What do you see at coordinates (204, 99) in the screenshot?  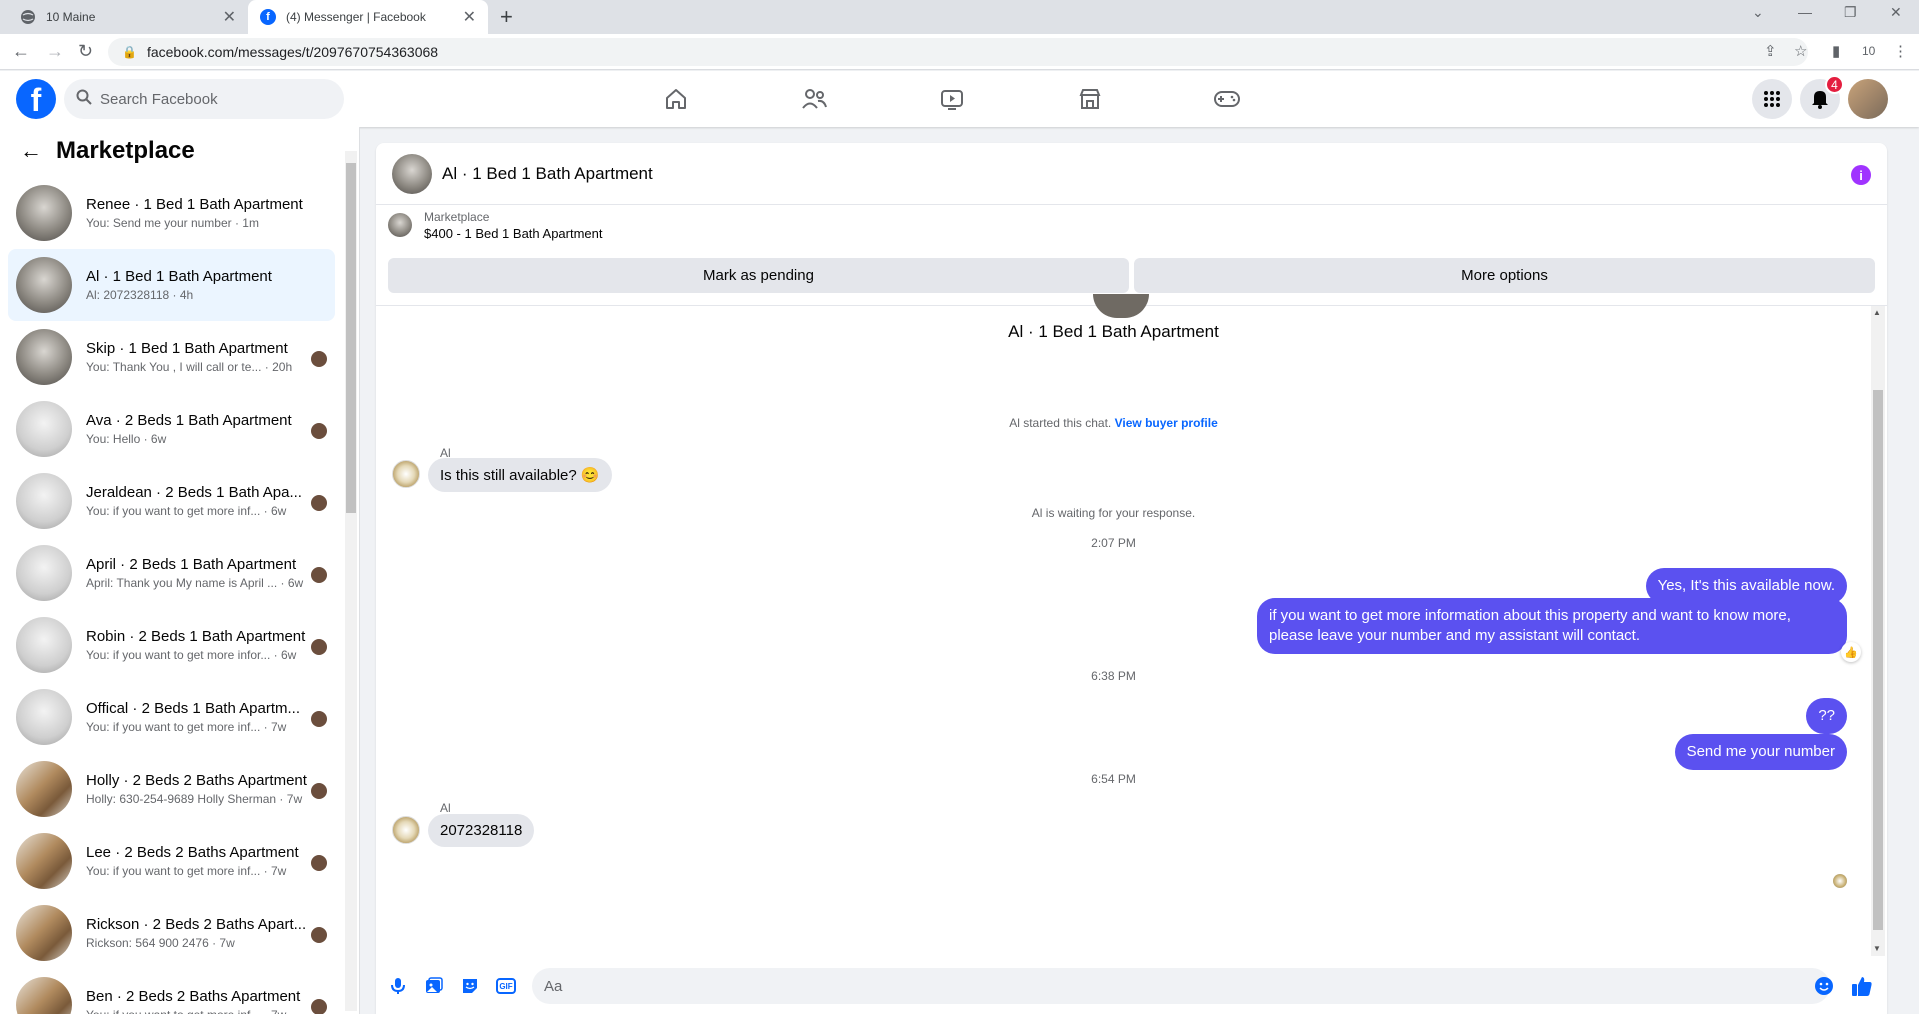 I see `search-input: Search Facebook` at bounding box center [204, 99].